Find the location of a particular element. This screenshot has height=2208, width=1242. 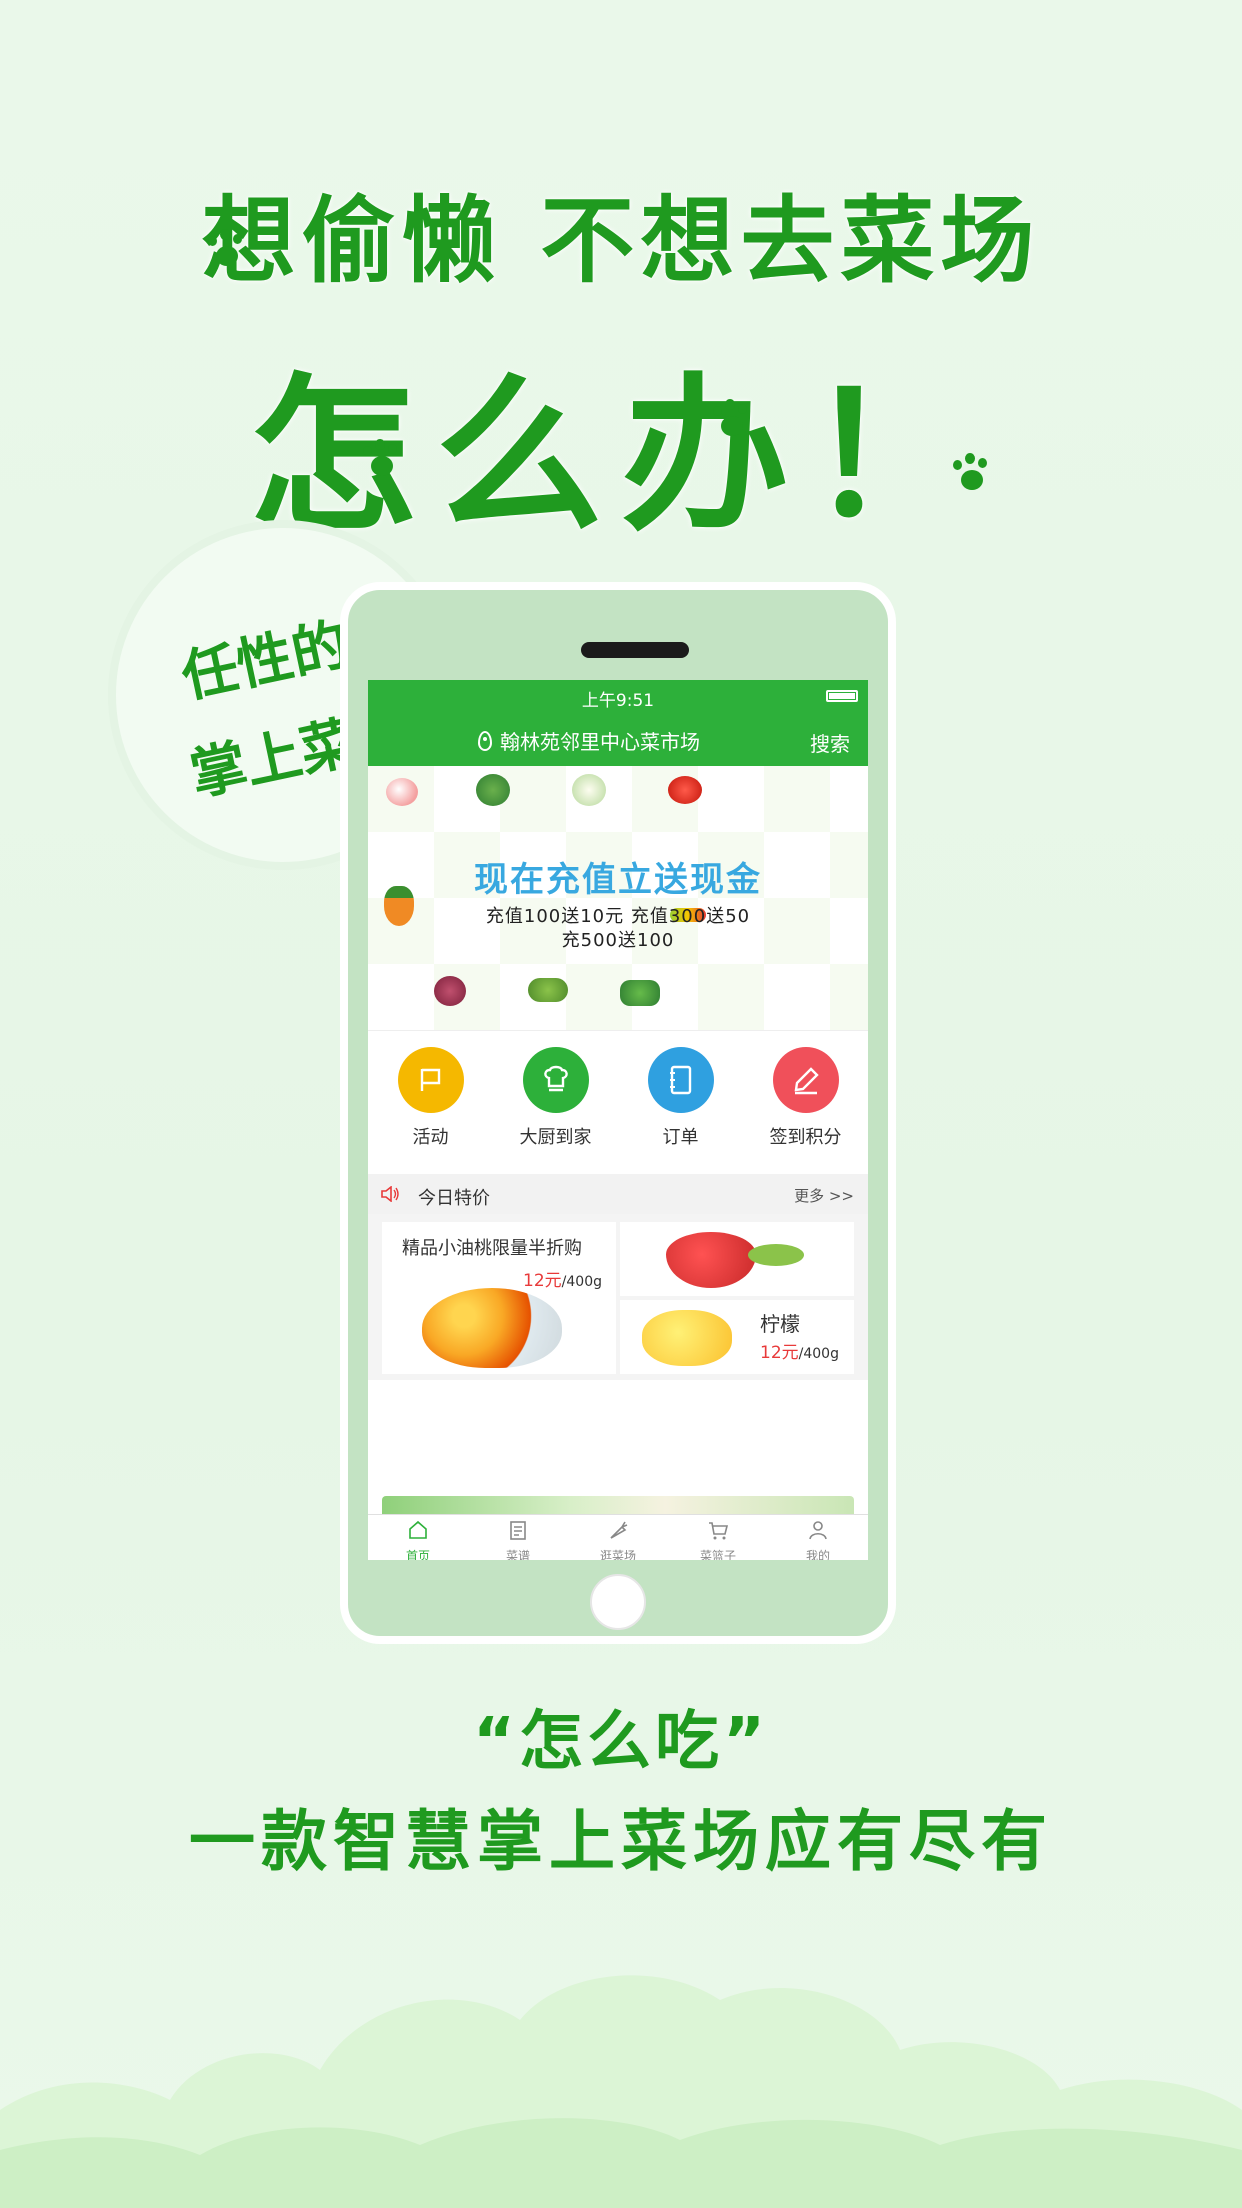

flag-icon is located at coordinates (430, 1079).